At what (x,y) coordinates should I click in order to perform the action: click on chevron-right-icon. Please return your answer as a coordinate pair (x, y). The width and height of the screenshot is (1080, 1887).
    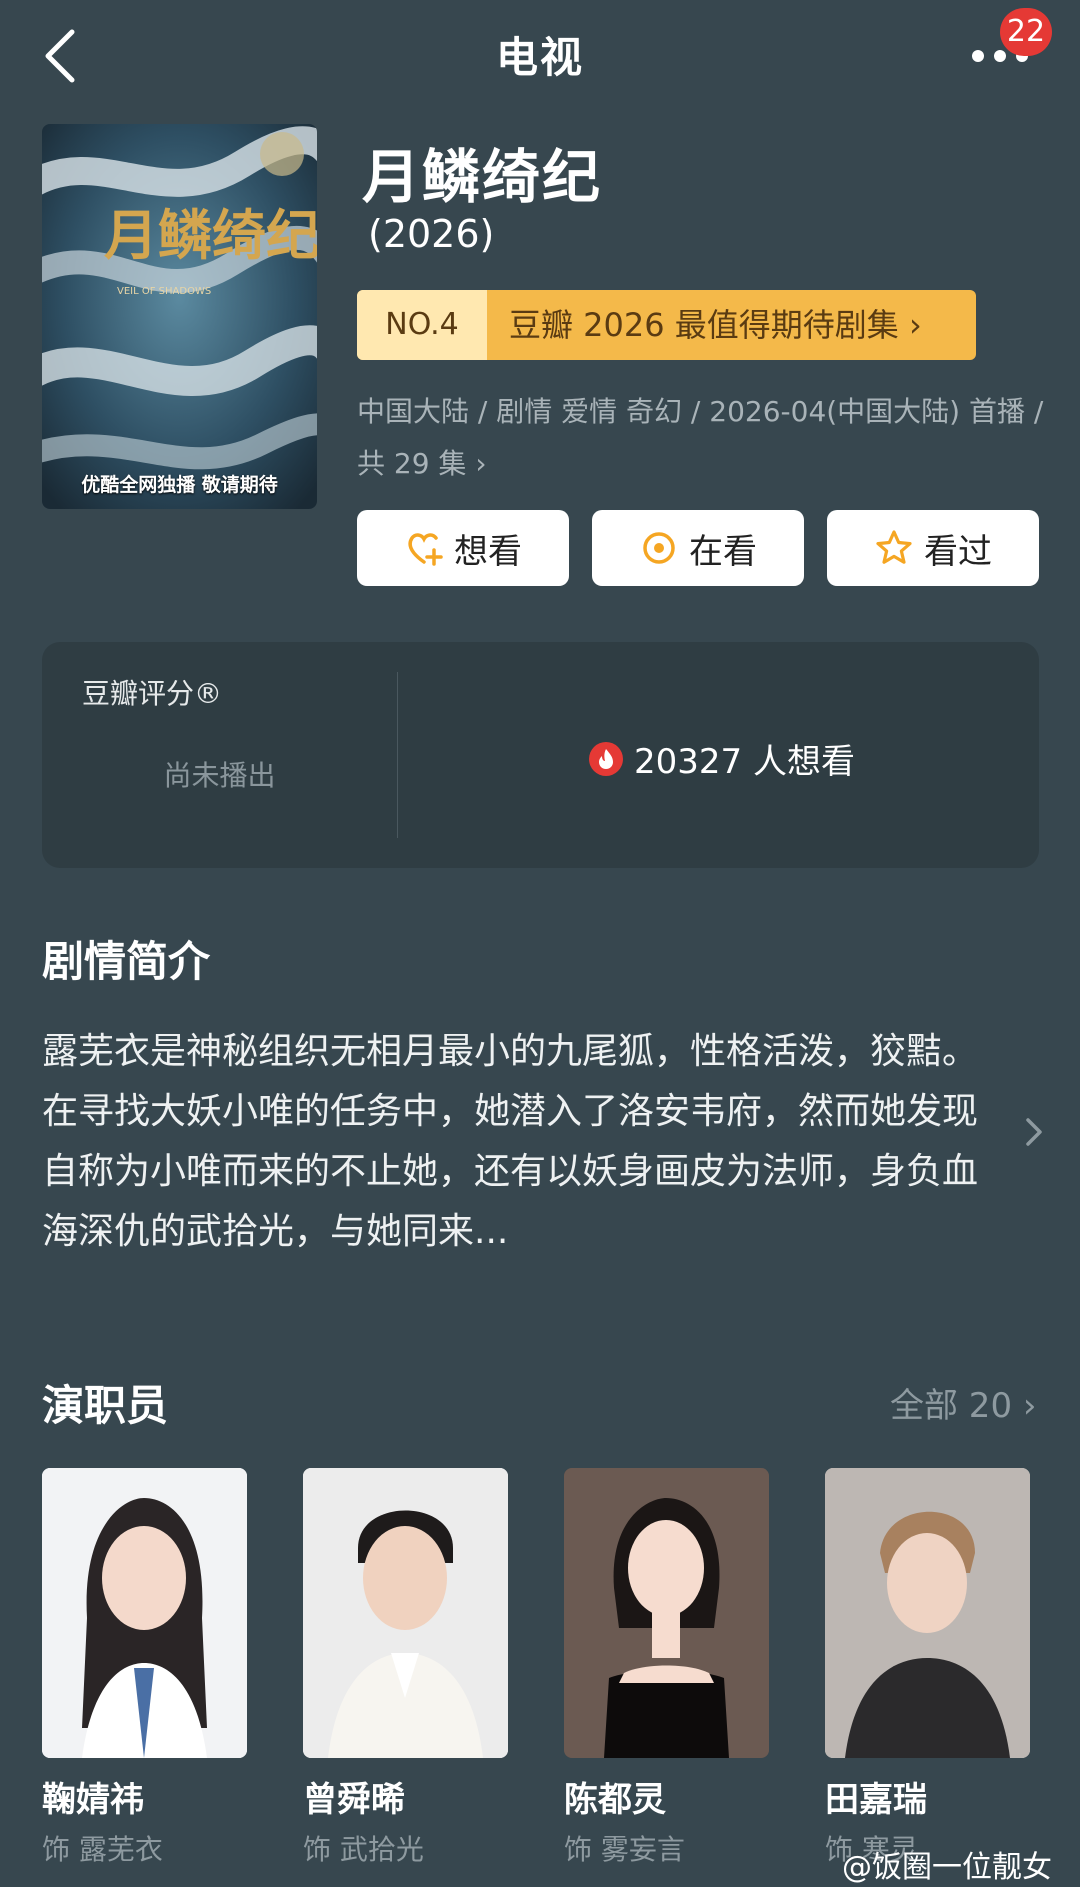
    Looking at the image, I should click on (1034, 1132).